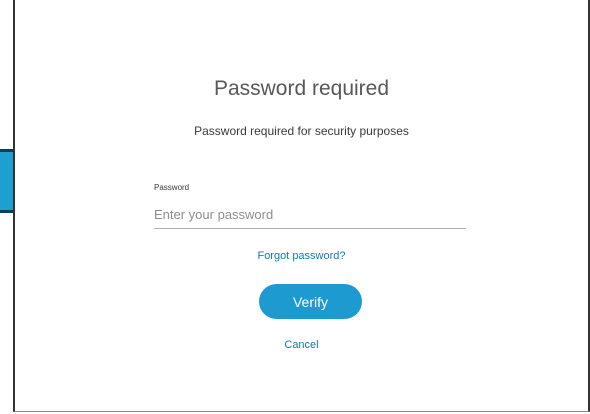  What do you see at coordinates (310, 215) in the screenshot?
I see `password-input` at bounding box center [310, 215].